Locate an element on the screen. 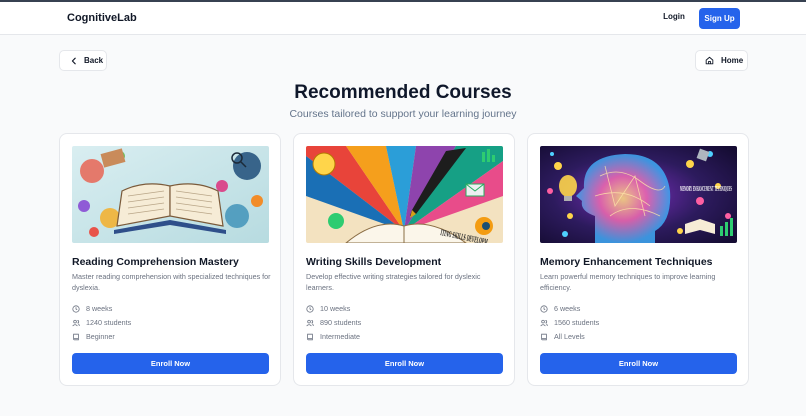  course-image-writing: ITING SKILLS DEVELOPM is located at coordinates (404, 194).